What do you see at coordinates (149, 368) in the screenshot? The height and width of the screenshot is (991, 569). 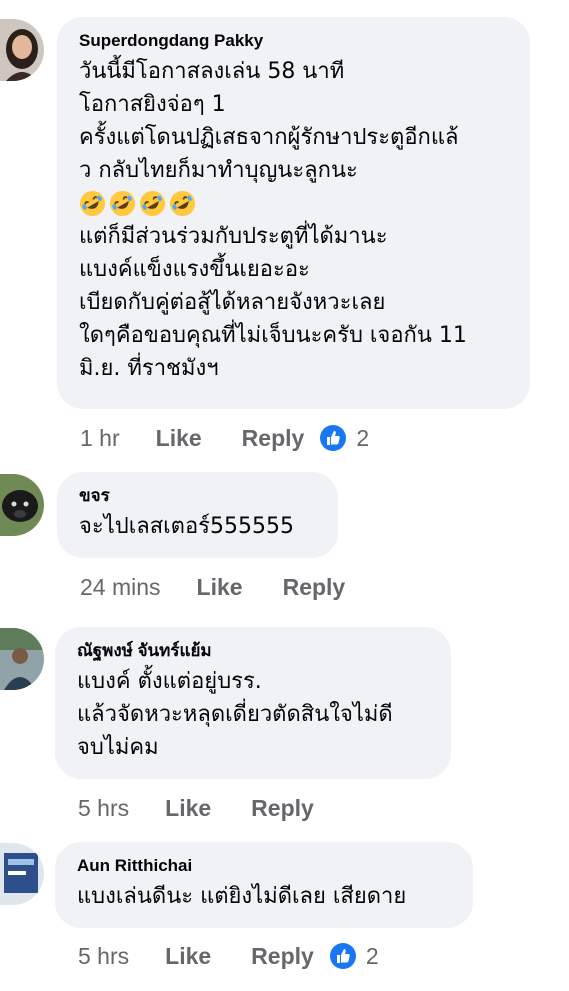 I see `comment-line: มิ.ย. ที่ราชมังฯ` at bounding box center [149, 368].